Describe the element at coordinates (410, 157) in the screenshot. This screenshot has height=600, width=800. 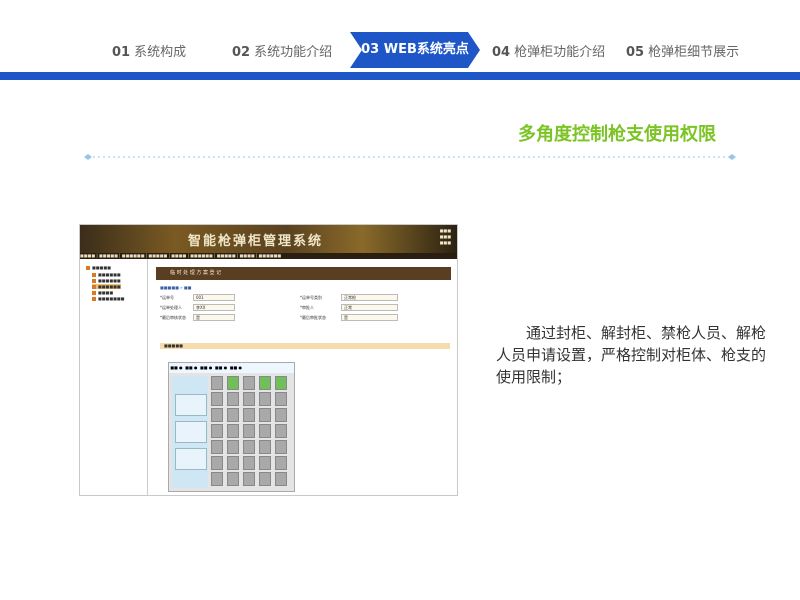
I see `dotted-divider` at that location.